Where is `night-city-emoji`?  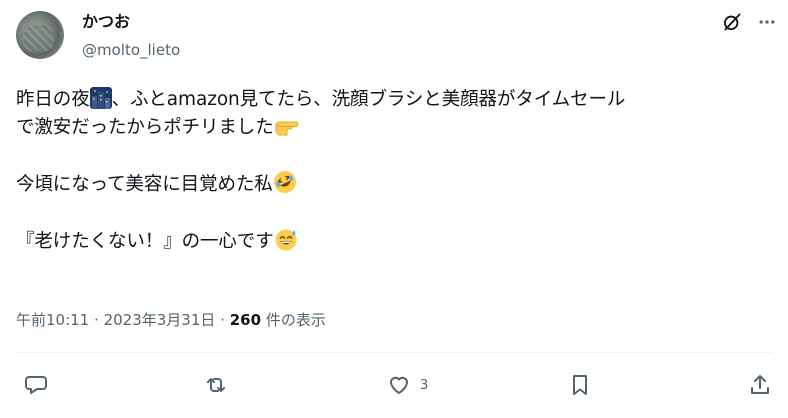 night-city-emoji is located at coordinates (100, 98).